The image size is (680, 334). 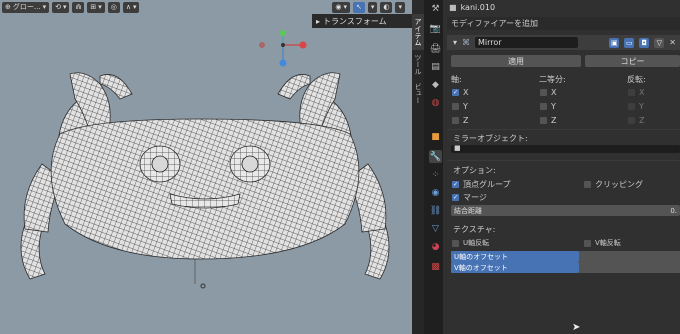 What do you see at coordinates (418, 32) in the screenshot?
I see `tab-item: アイテム` at bounding box center [418, 32].